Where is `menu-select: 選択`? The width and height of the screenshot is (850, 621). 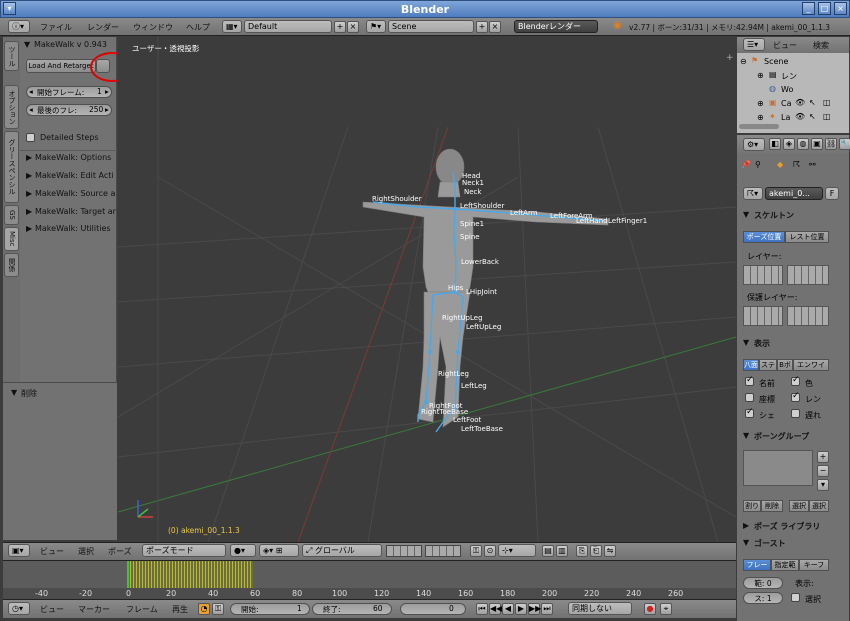
menu-select: 選択 is located at coordinates (86, 551).